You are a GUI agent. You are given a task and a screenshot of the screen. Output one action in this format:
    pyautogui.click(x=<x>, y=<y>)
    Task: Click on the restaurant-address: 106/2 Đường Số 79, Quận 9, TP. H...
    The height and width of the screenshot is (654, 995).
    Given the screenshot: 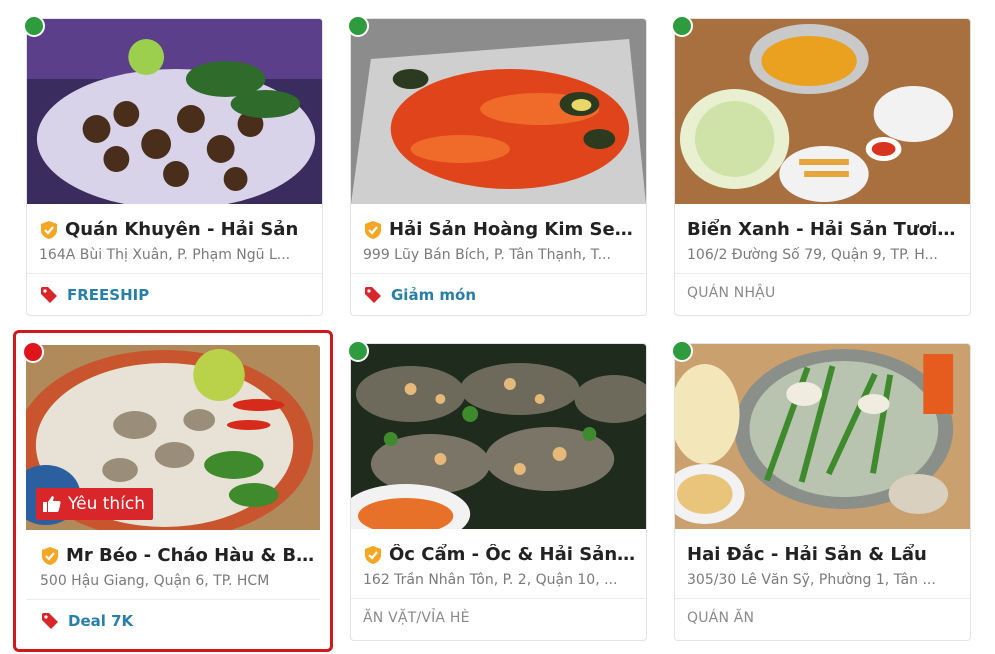 What is the action you would take?
    pyautogui.click(x=812, y=255)
    